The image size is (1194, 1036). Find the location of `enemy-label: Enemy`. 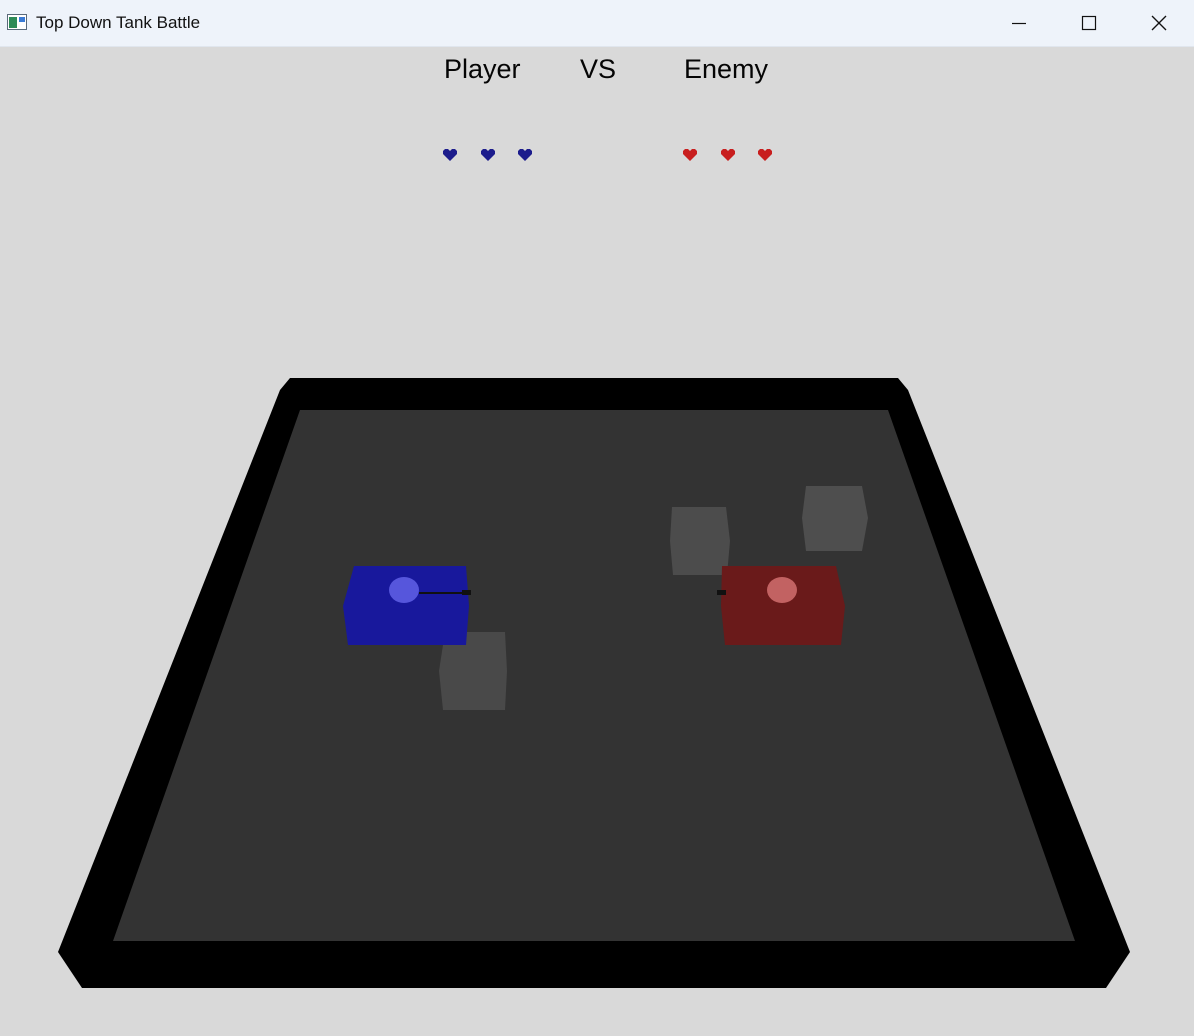

enemy-label: Enemy is located at coordinates (726, 69).